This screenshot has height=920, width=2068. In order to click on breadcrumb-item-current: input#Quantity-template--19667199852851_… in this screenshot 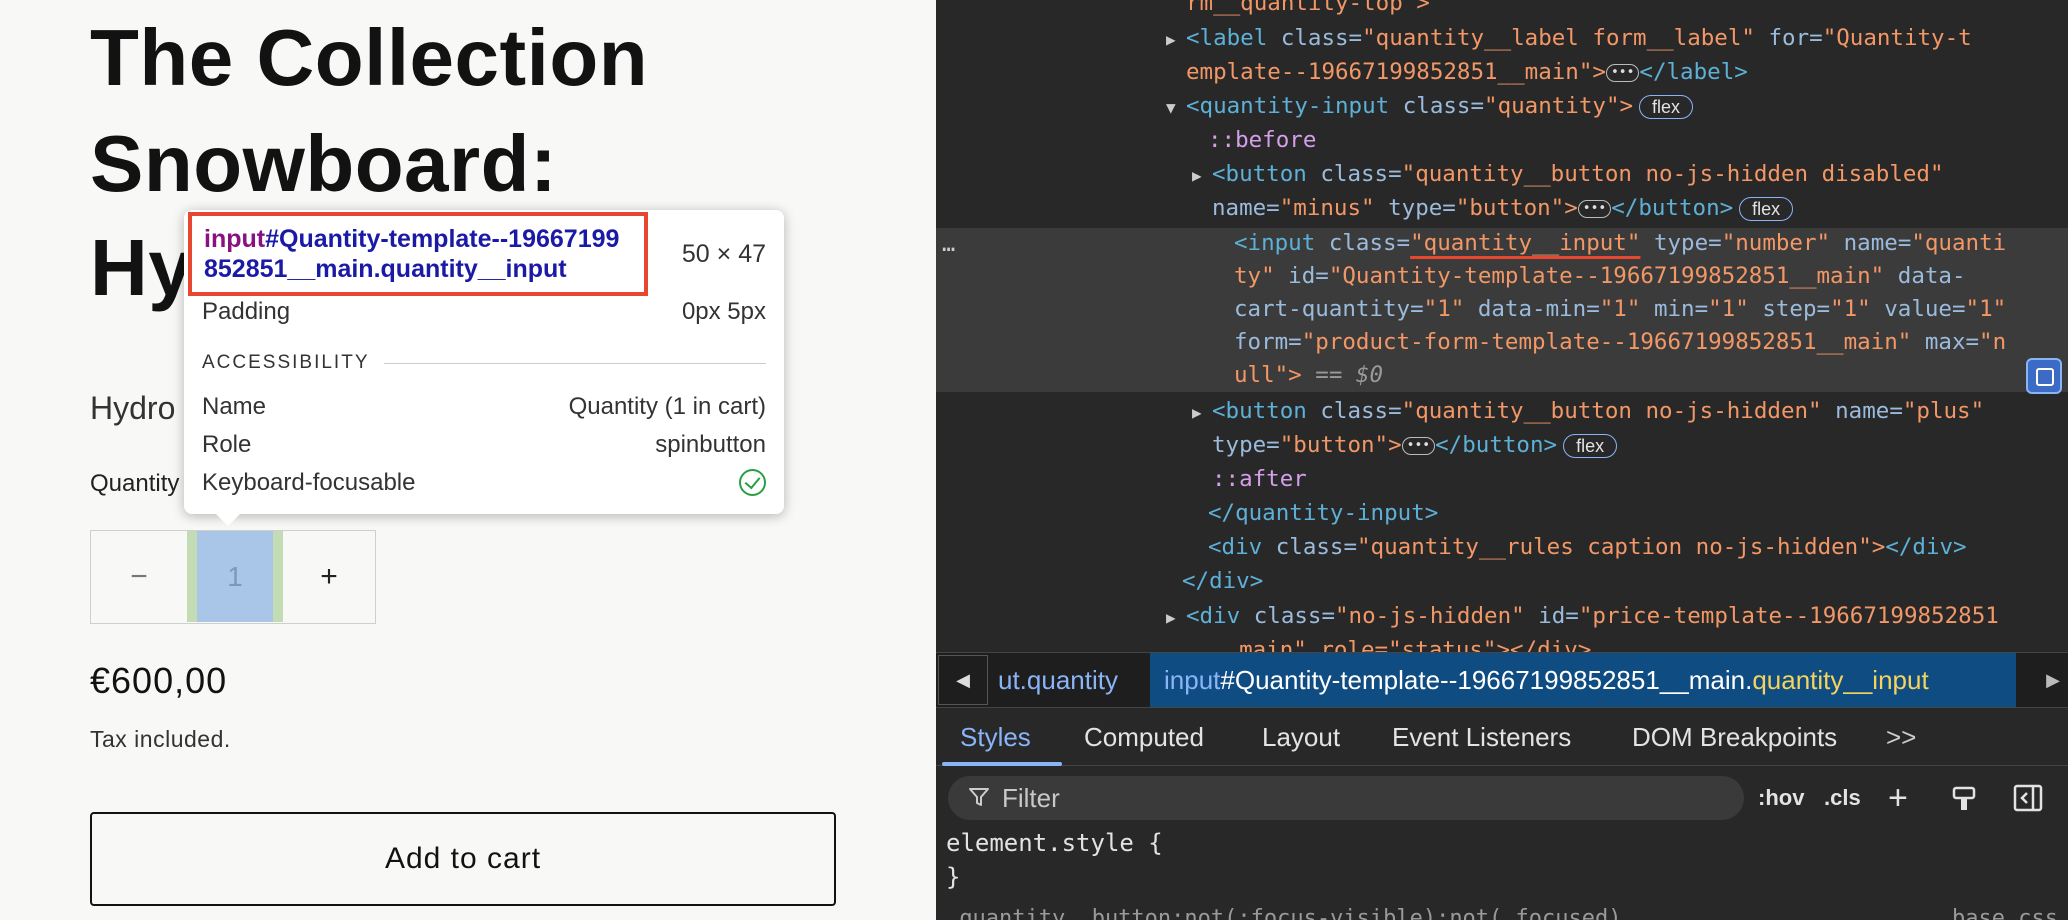, I will do `click(1583, 680)`.